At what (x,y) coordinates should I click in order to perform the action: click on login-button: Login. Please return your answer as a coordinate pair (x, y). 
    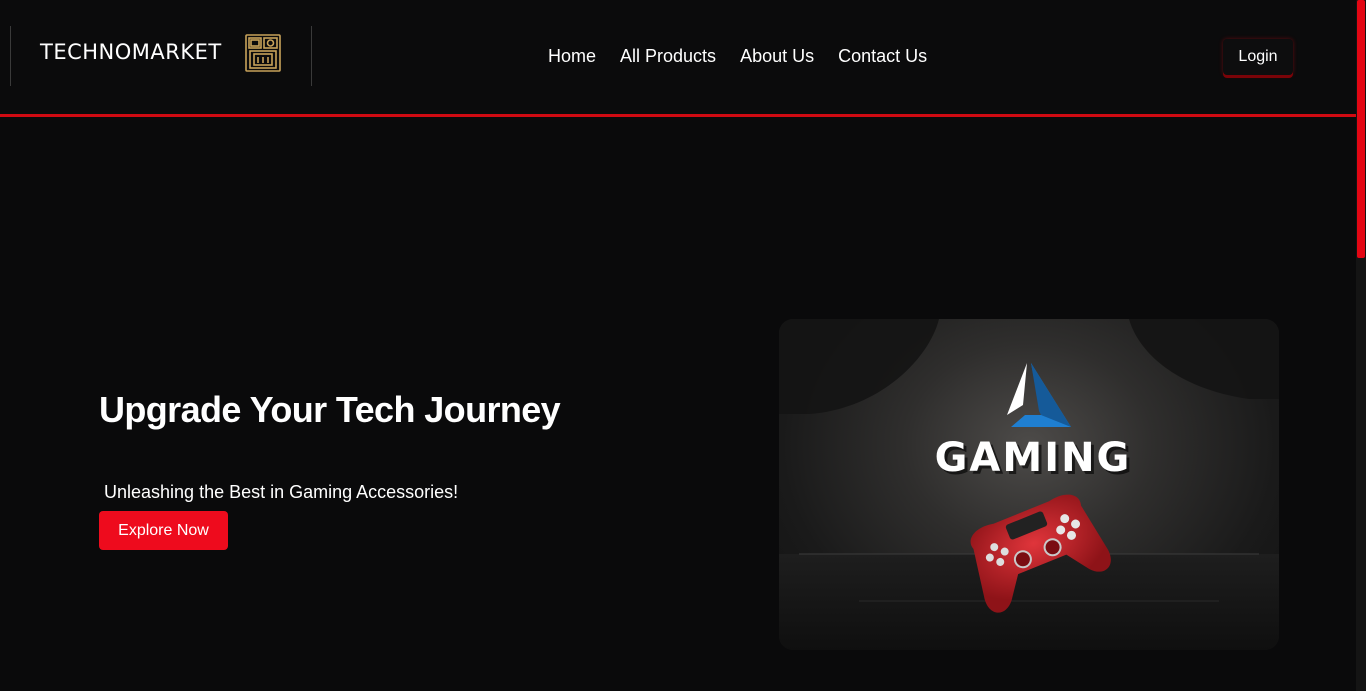
    Looking at the image, I should click on (1258, 57).